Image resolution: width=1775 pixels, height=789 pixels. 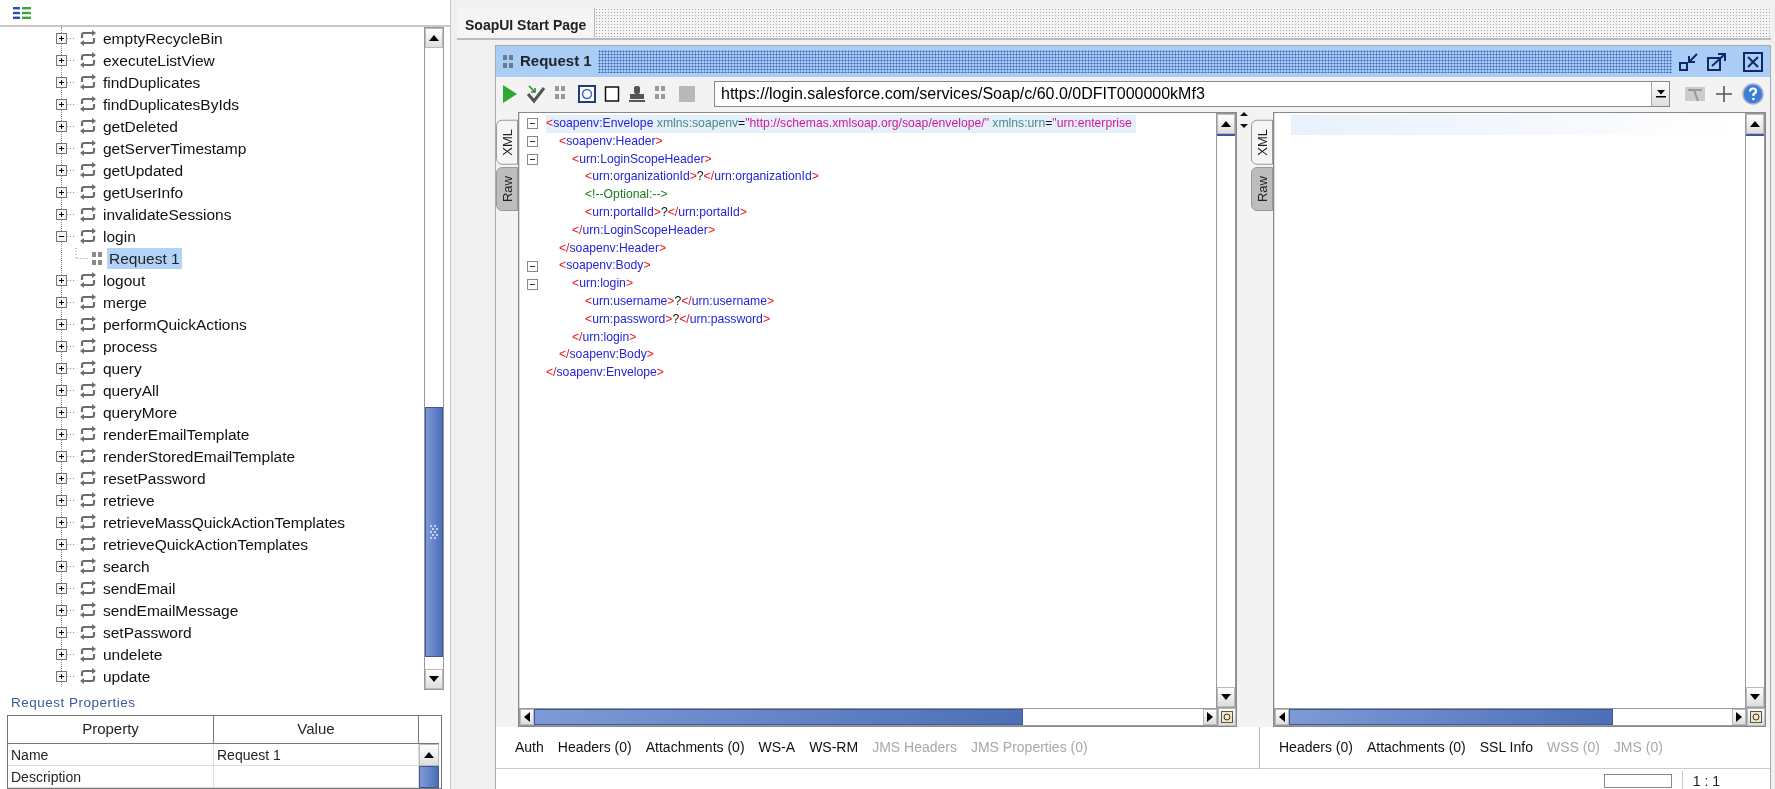 What do you see at coordinates (529, 747) in the screenshot?
I see `tab: Auth` at bounding box center [529, 747].